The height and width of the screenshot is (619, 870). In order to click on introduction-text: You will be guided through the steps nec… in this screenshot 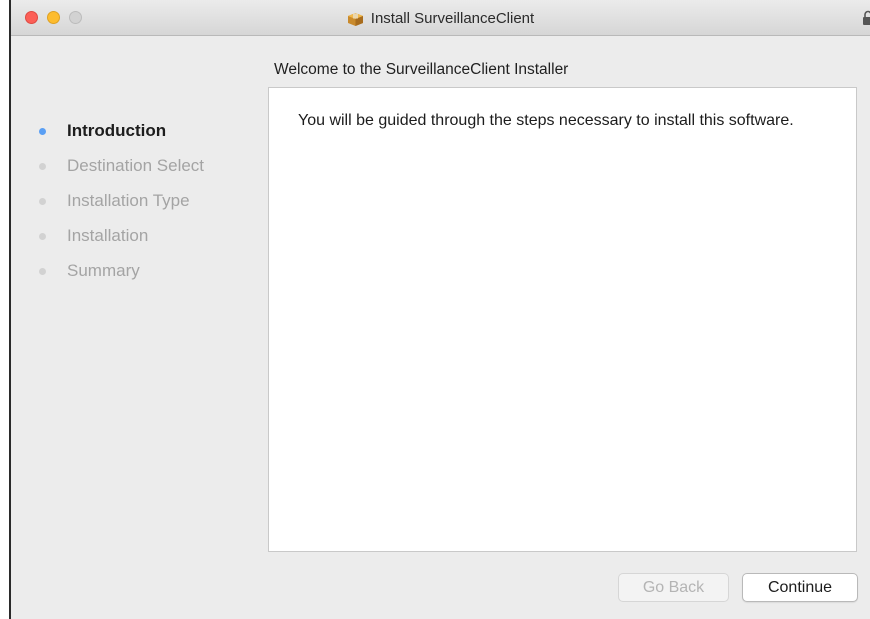, I will do `click(546, 120)`.